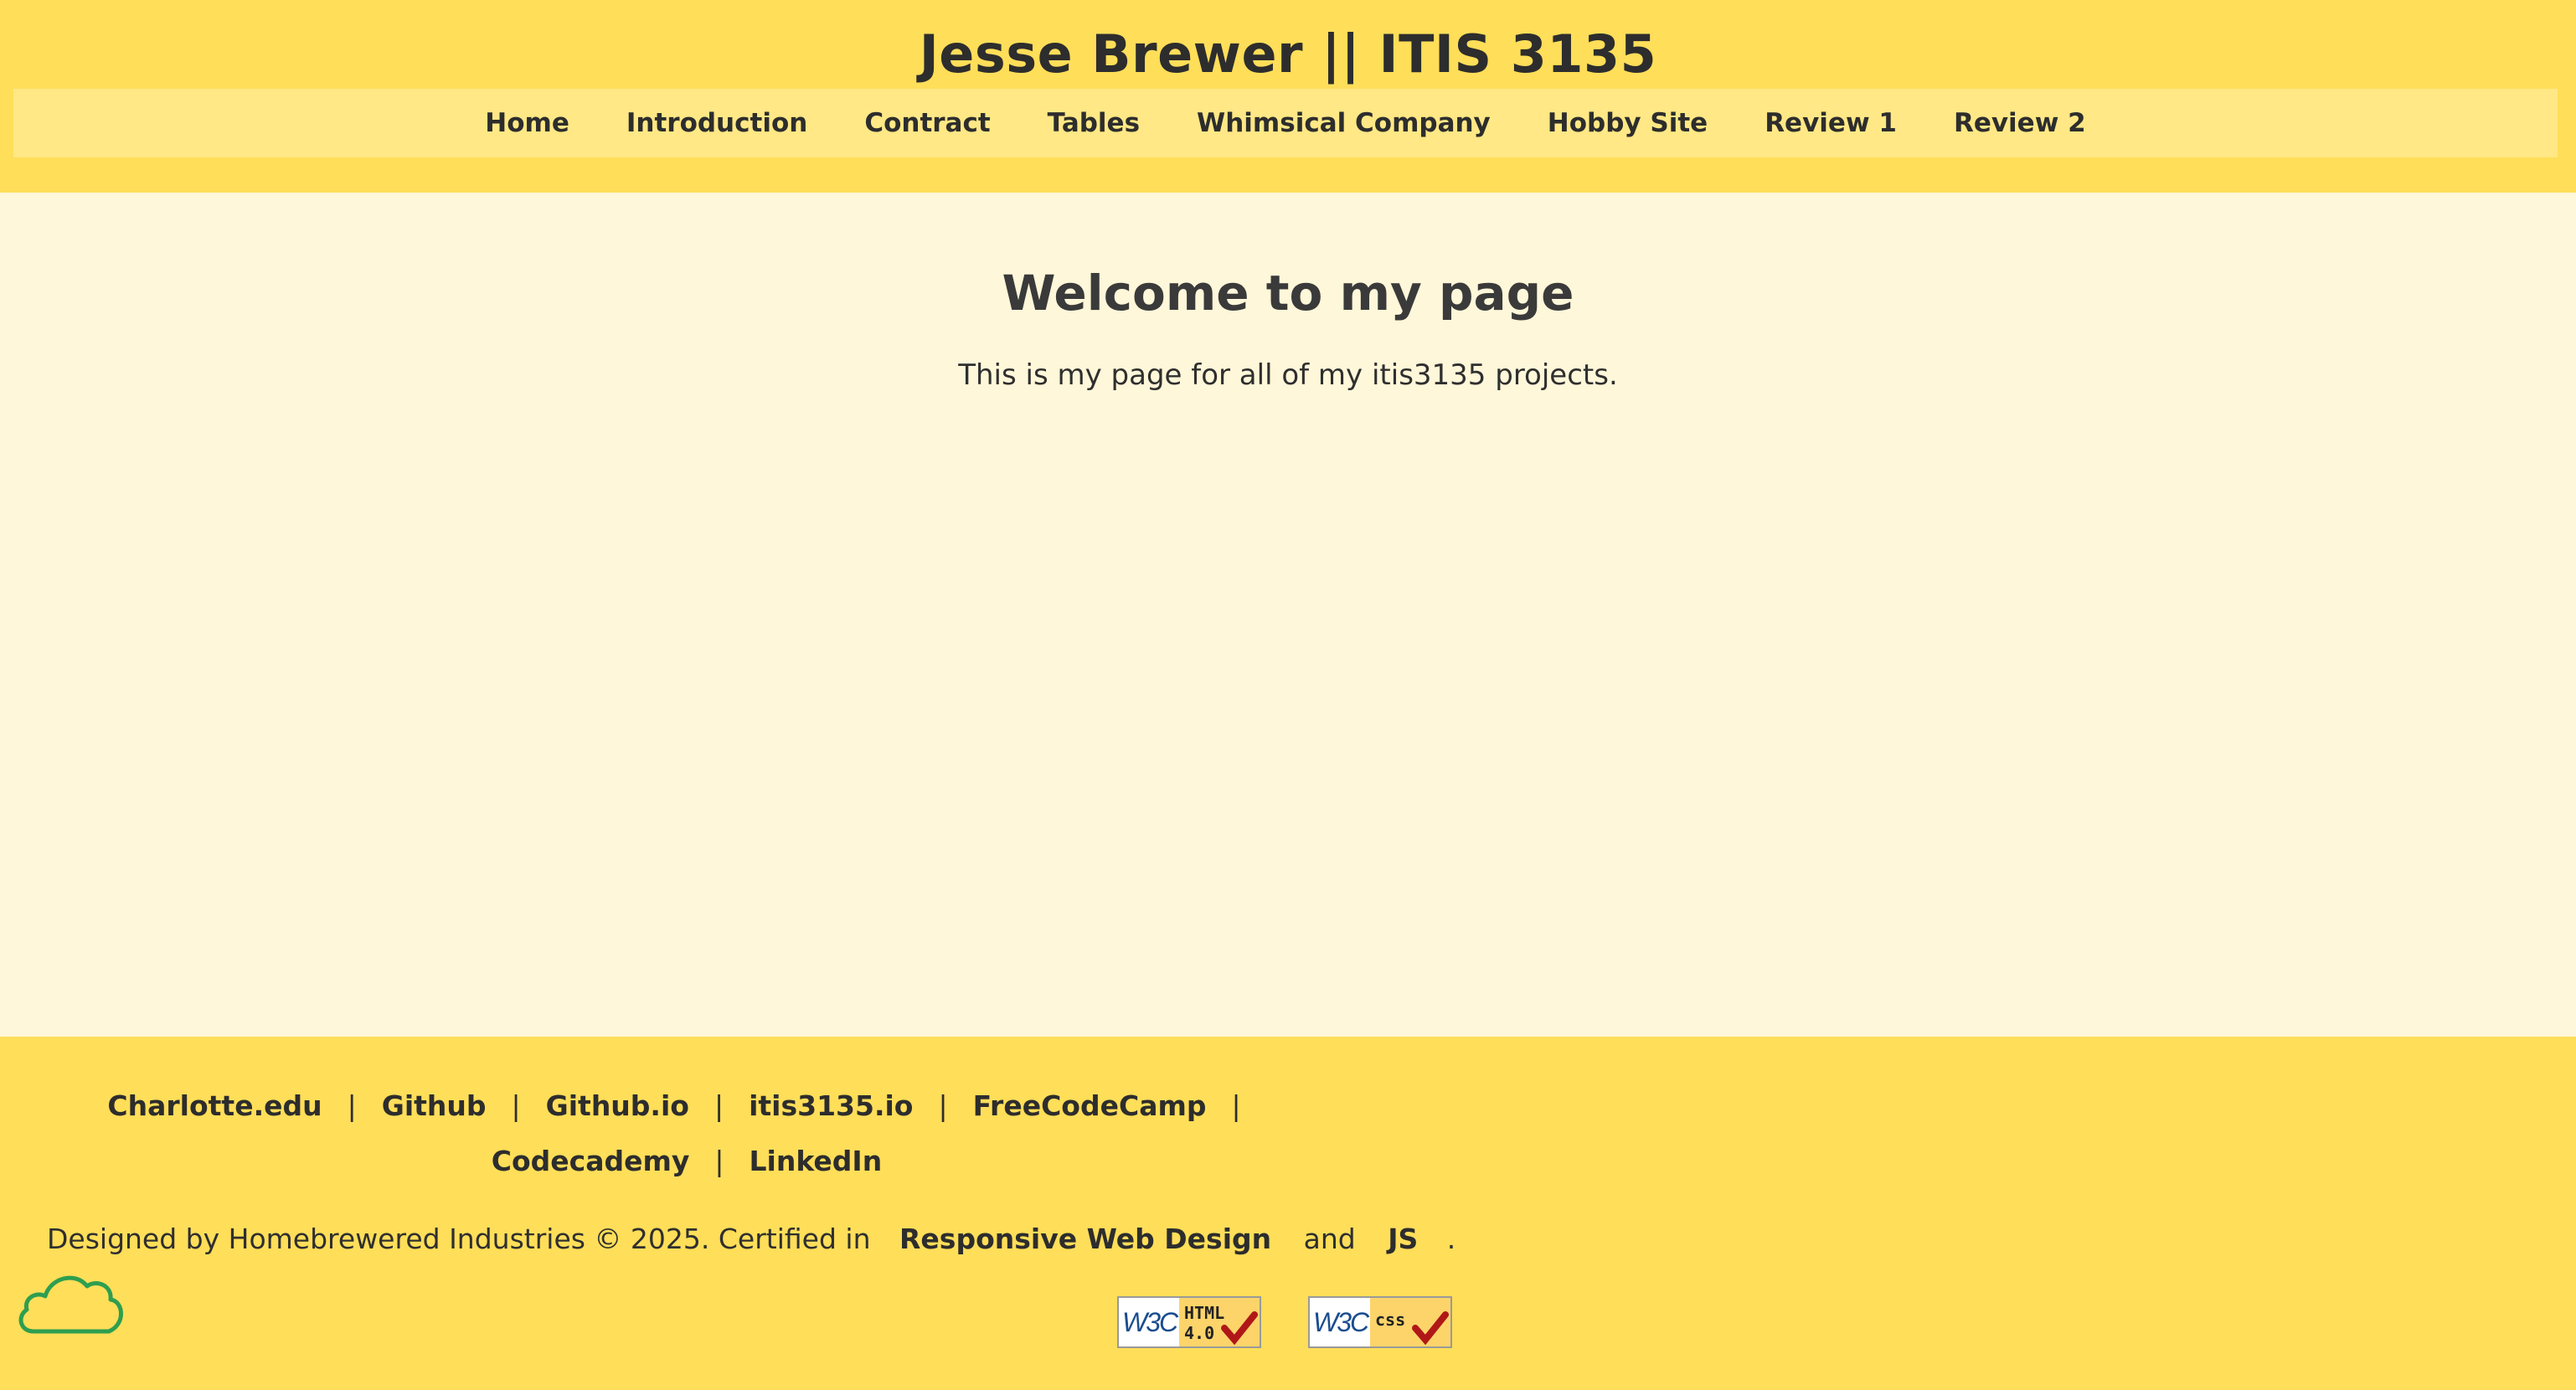 Image resolution: width=2576 pixels, height=1390 pixels. What do you see at coordinates (1090, 1106) in the screenshot?
I see `footer-link-freecodecamp: FreeCodeCamp` at bounding box center [1090, 1106].